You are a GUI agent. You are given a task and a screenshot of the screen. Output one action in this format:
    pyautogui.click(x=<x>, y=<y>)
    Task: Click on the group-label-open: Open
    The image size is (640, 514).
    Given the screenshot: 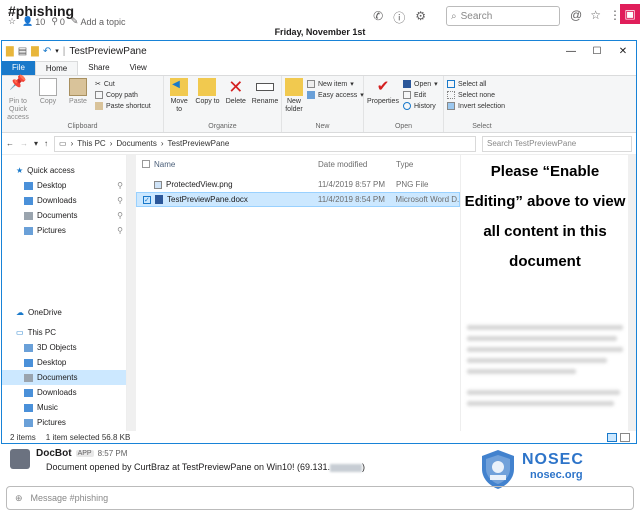 What is the action you would take?
    pyautogui.click(x=403, y=126)
    